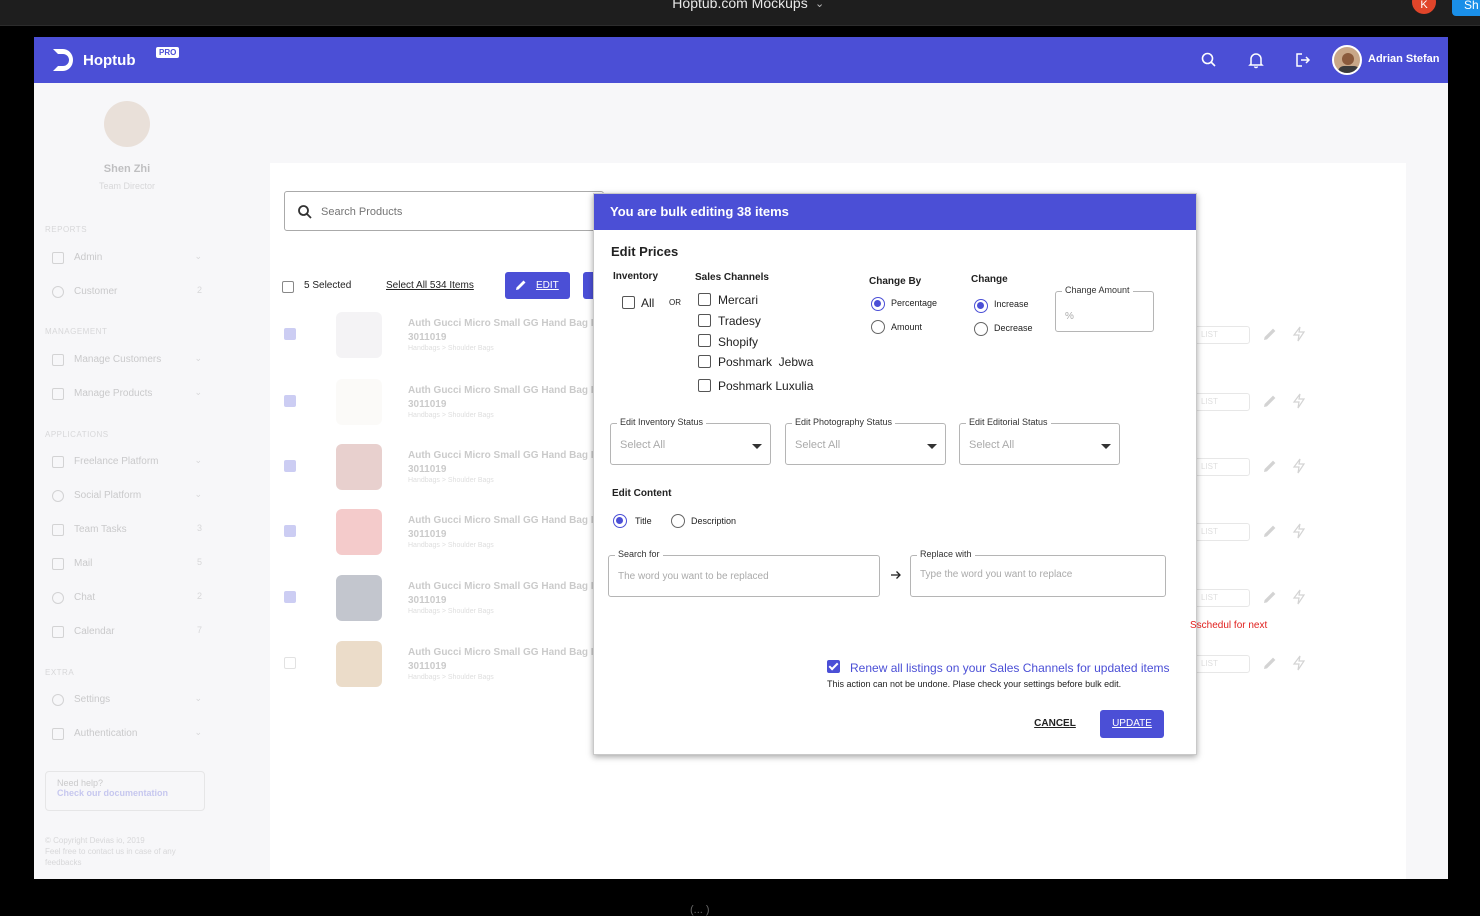 This screenshot has width=1480, height=916. I want to click on sidebar-item-mail: Mail 5, so click(127, 565).